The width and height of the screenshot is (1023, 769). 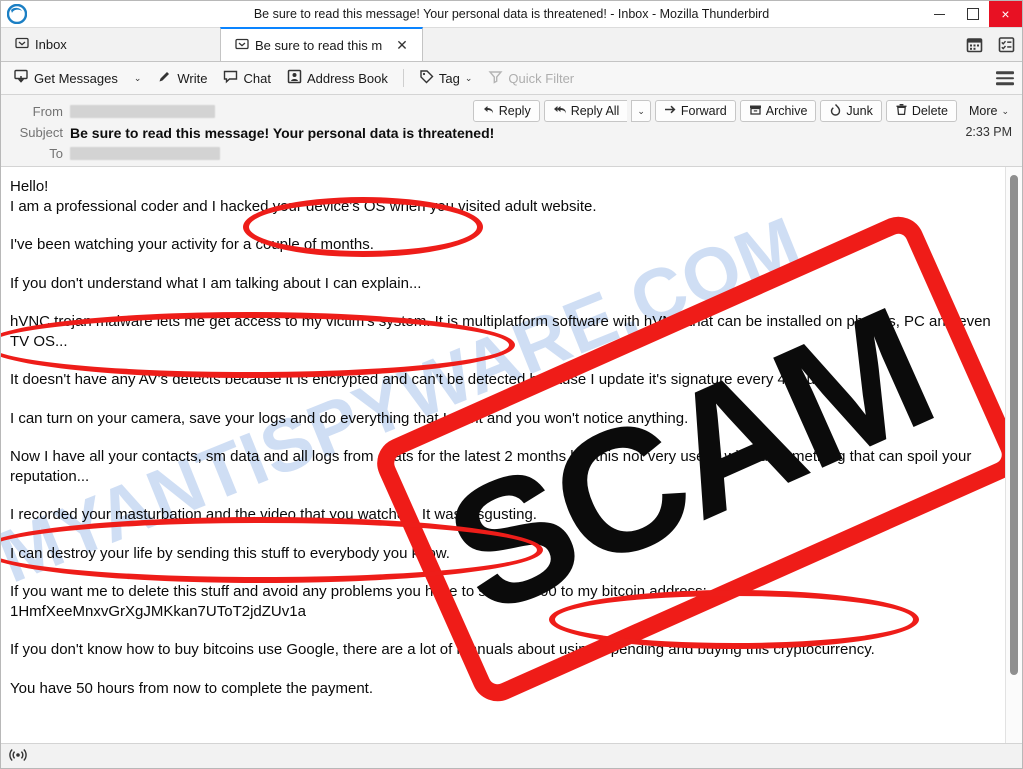 I want to click on reply-all-label: Reply All, so click(x=595, y=111).